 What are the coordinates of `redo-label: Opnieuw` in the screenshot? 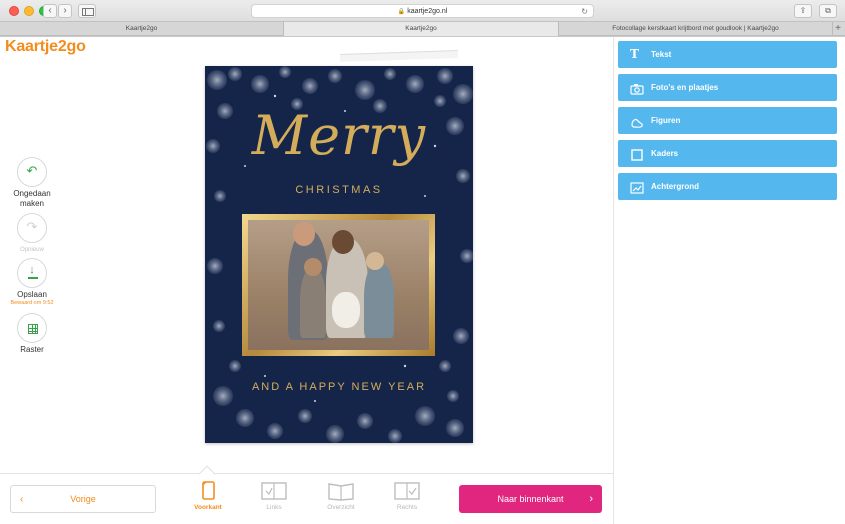 It's located at (32, 250).